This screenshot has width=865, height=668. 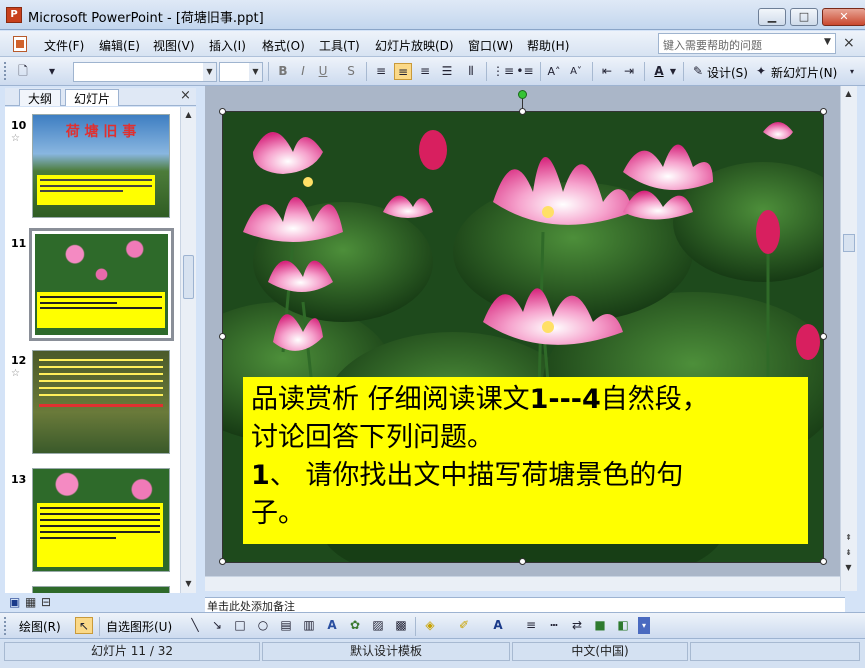 What do you see at coordinates (240, 625) in the screenshot?
I see `rectangle-tool-icon: □` at bounding box center [240, 625].